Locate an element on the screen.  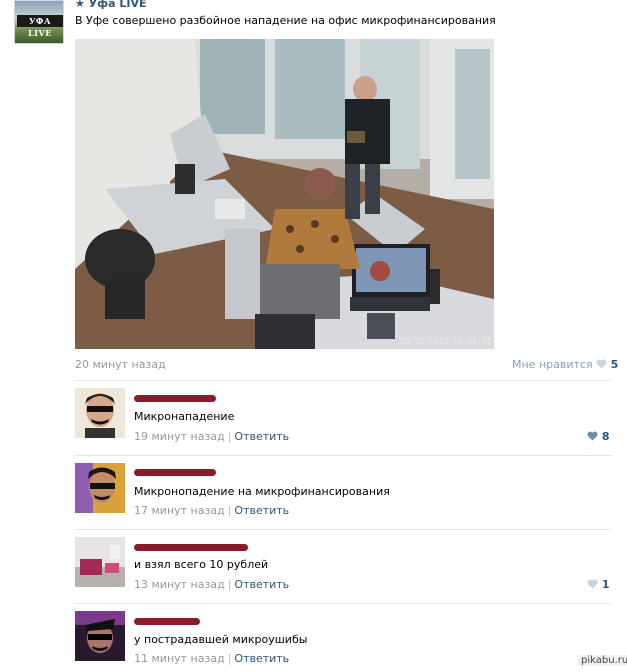
group-avatar: УФА LIVE is located at coordinates (39, 22).